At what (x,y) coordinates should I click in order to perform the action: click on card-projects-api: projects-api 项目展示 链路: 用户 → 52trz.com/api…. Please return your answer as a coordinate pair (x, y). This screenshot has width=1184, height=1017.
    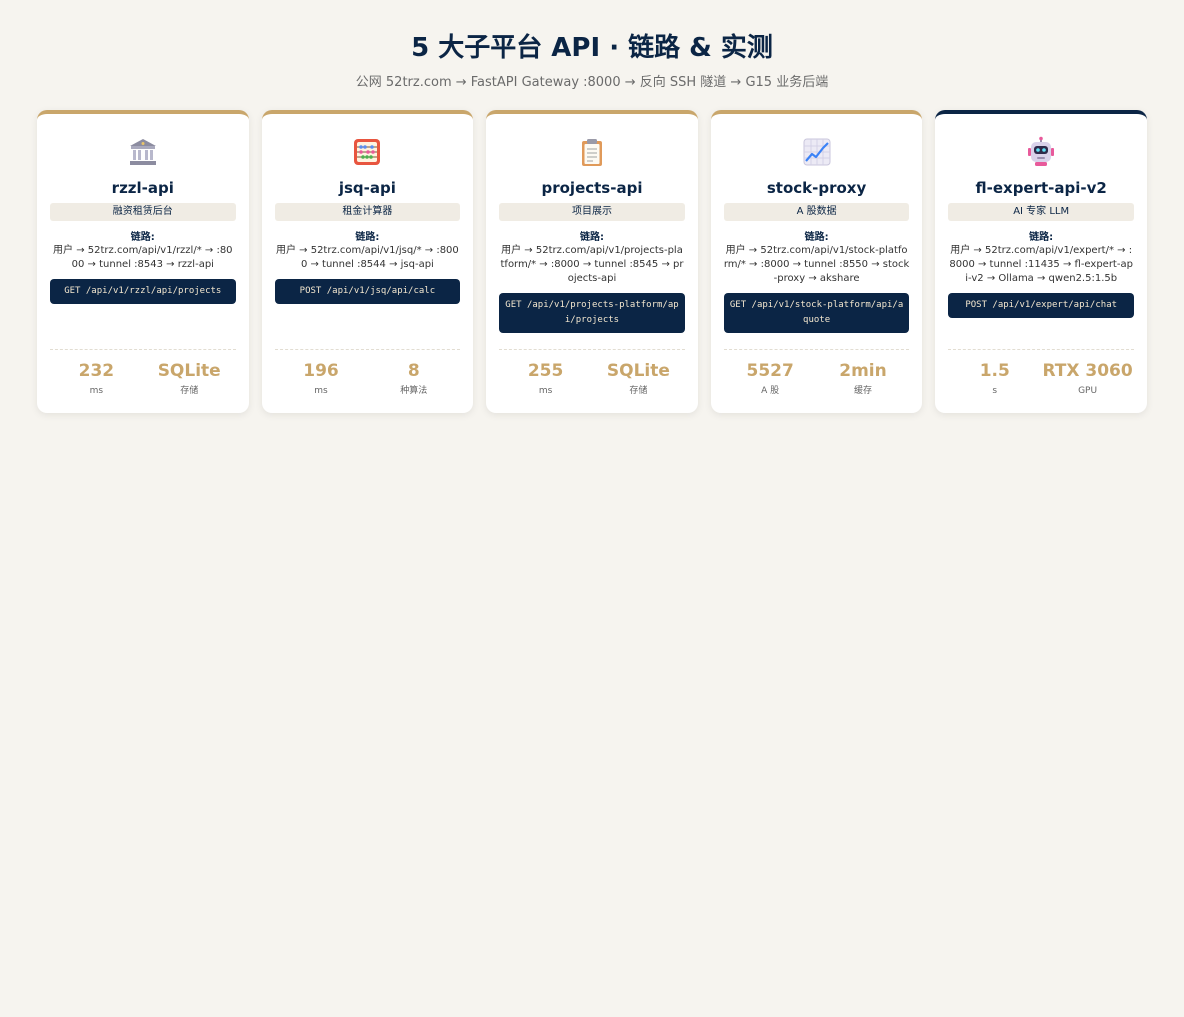
    Looking at the image, I should click on (592, 261).